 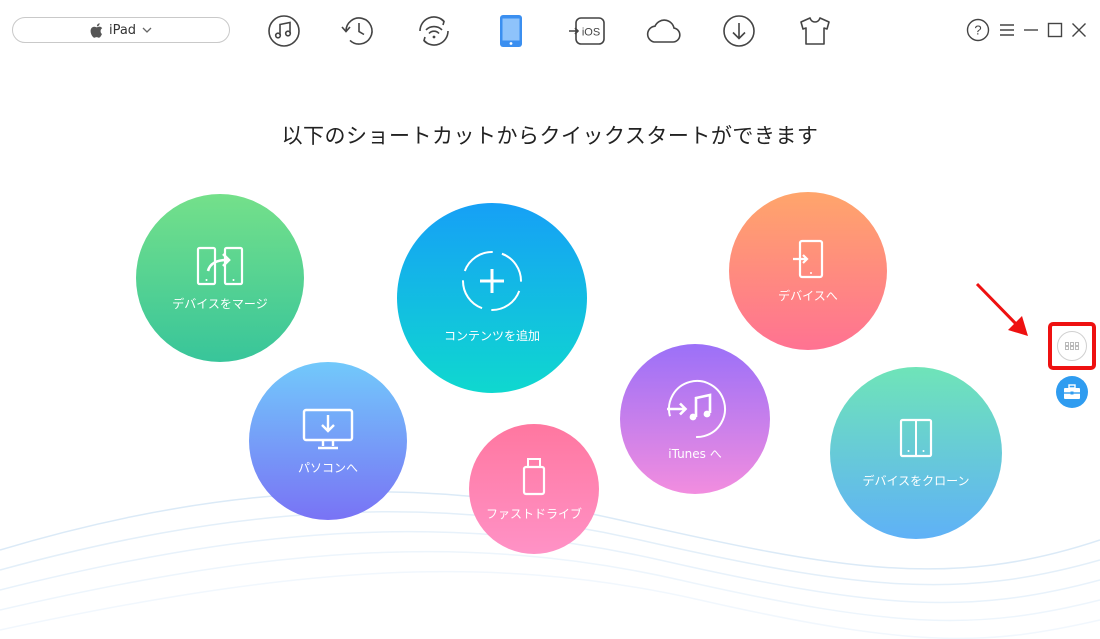 I want to click on minimize-icon, so click(x=1031, y=30).